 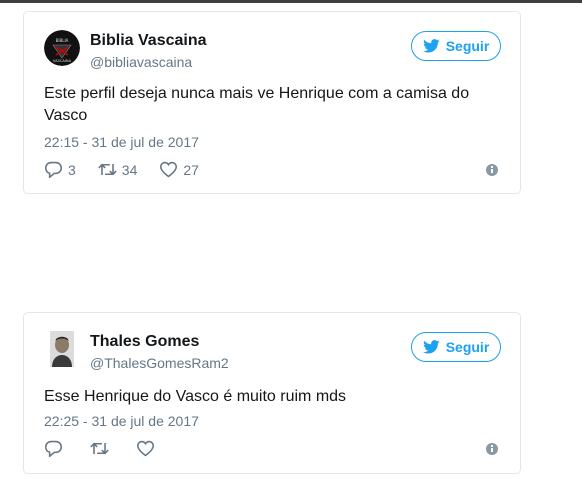 I want to click on tweet-actions: 3 34 27, so click(x=132, y=169).